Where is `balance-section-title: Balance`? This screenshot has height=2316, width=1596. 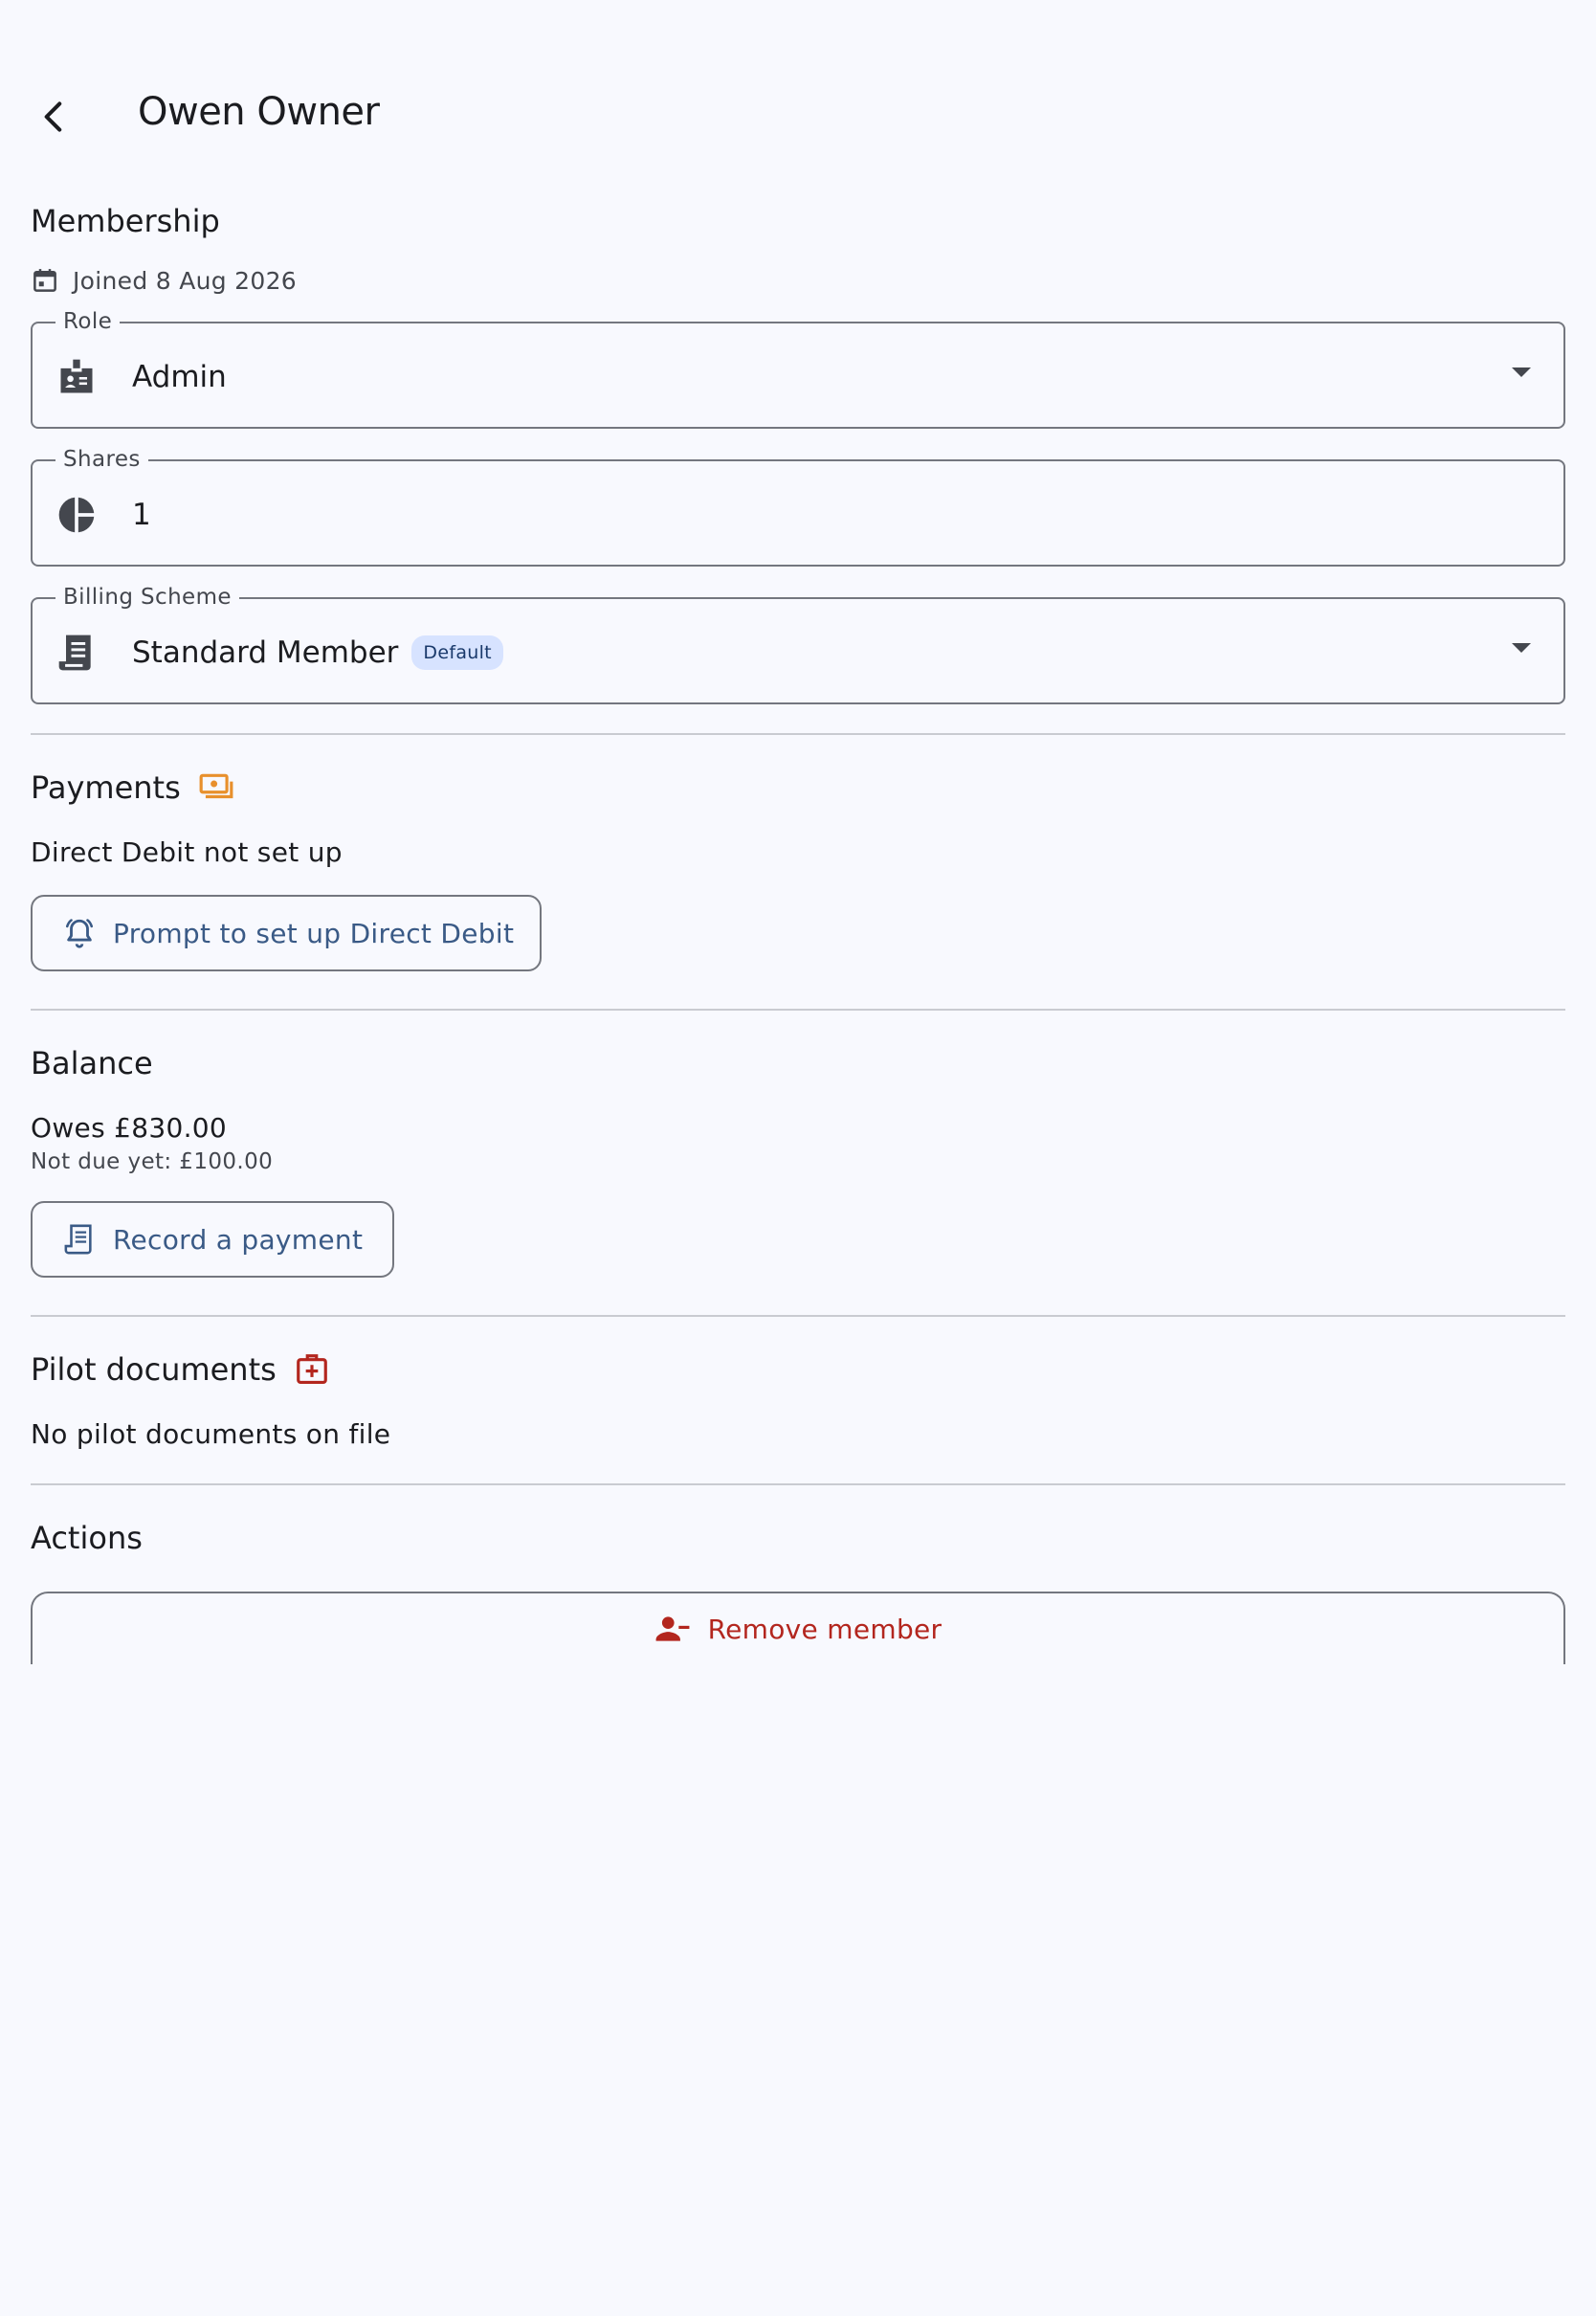 balance-section-title: Balance is located at coordinates (92, 1063).